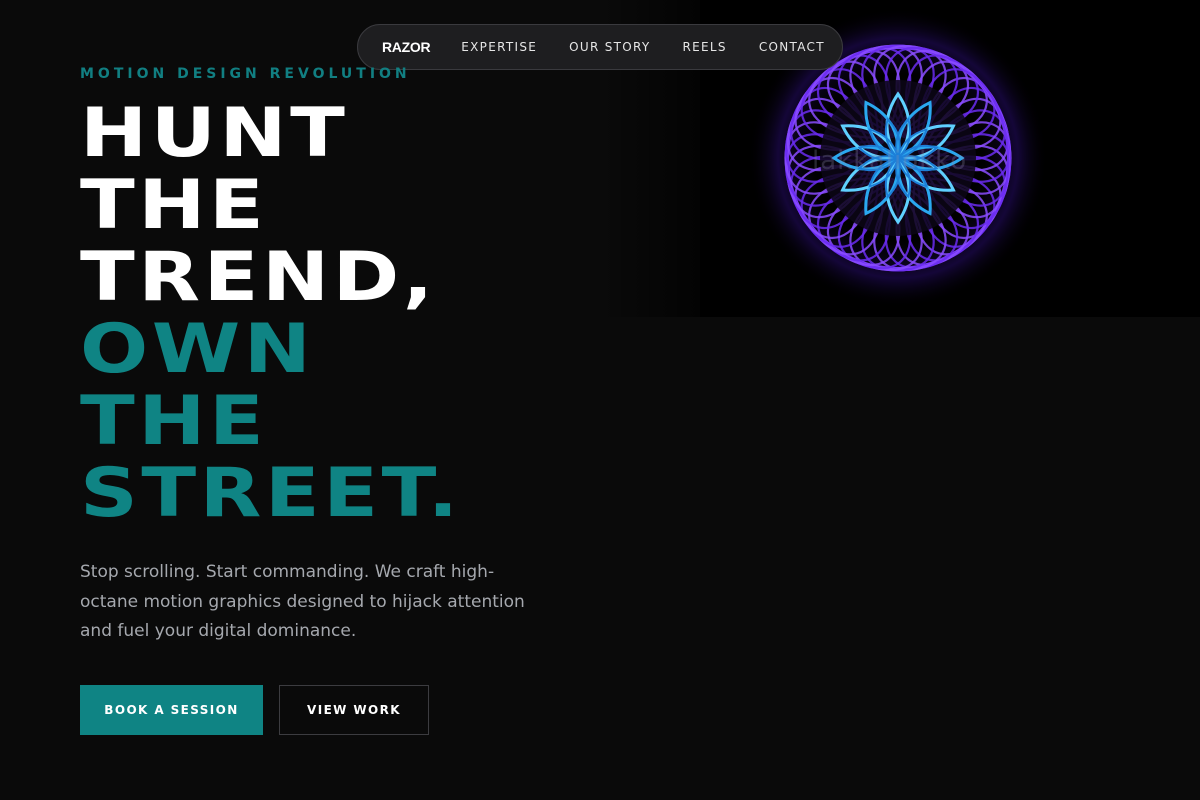 The image size is (1200, 800). Describe the element at coordinates (171, 710) in the screenshot. I see `book-session-button: BOOK A SESSION` at that location.